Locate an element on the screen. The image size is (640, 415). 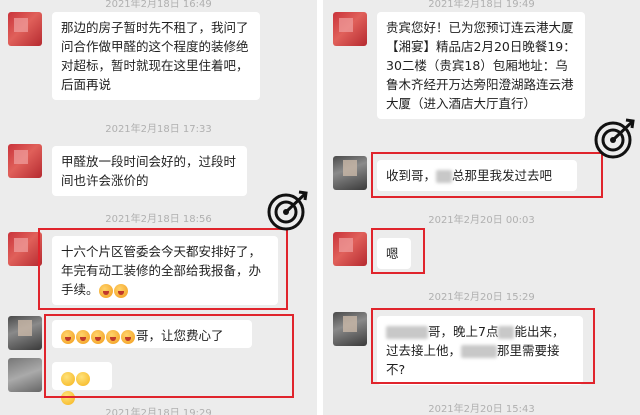
timestamp: 2021年2月20日 15:29 is located at coordinates (481, 297).